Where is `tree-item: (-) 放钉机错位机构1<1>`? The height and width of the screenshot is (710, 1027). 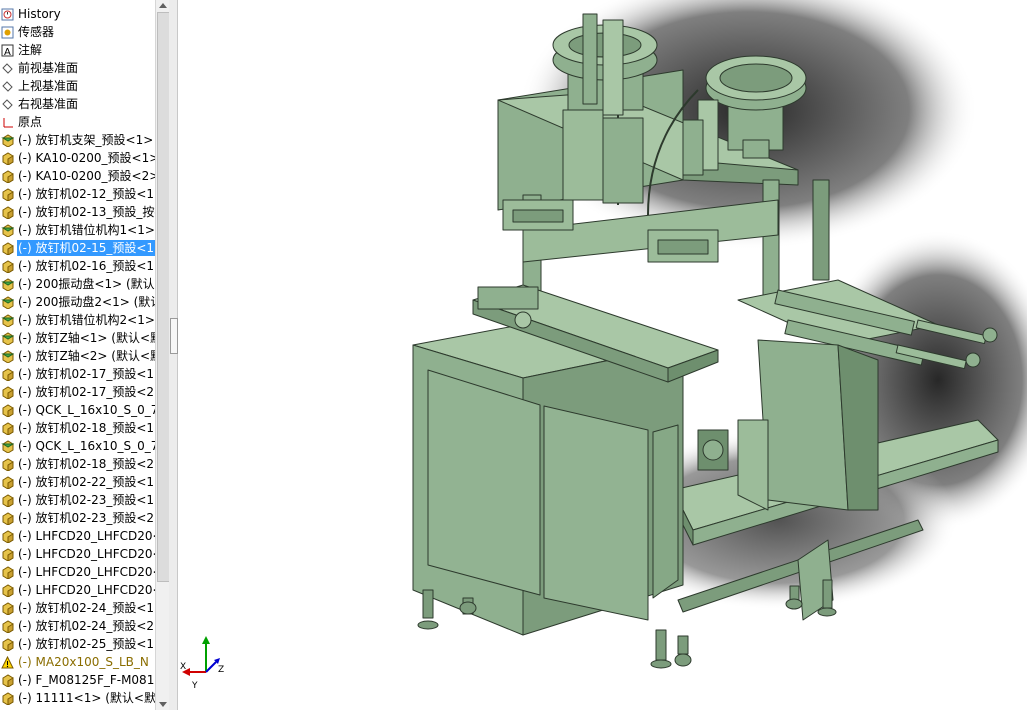
tree-item: (-) 放钉机错位机构1<1> is located at coordinates (77, 230).